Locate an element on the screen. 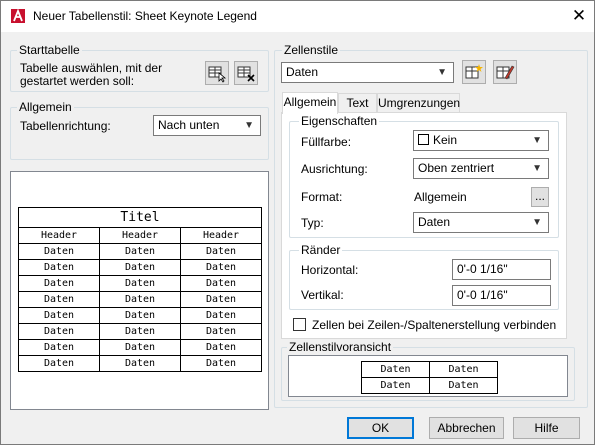 The height and width of the screenshot is (445, 595). tab-umgrenzungen-label: Umgrenzungen is located at coordinates (419, 103).